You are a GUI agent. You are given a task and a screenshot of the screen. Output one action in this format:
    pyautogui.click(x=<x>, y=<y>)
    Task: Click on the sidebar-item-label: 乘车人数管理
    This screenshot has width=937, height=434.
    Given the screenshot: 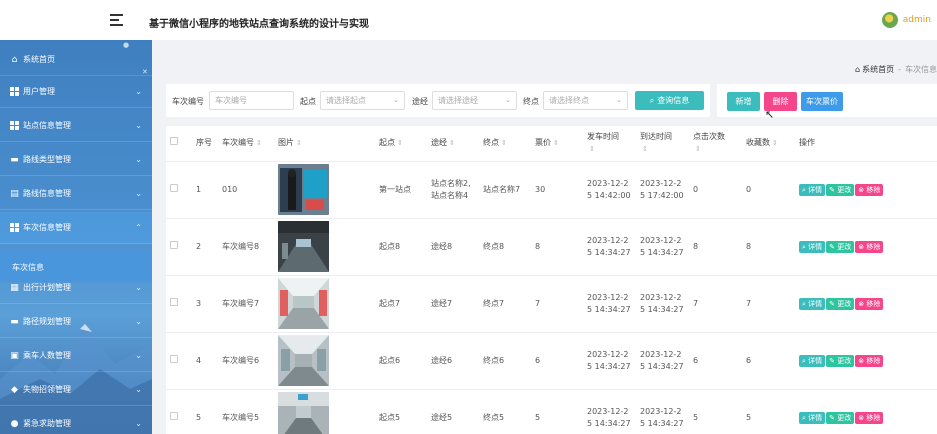 What is the action you would take?
    pyautogui.click(x=47, y=355)
    